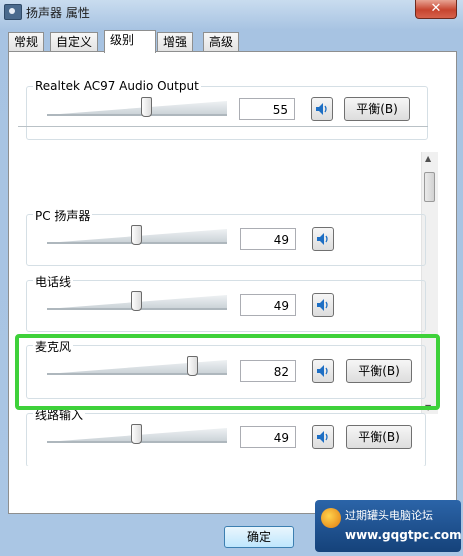 The height and width of the screenshot is (556, 463). I want to click on tab-custom: 自定义, so click(74, 41).